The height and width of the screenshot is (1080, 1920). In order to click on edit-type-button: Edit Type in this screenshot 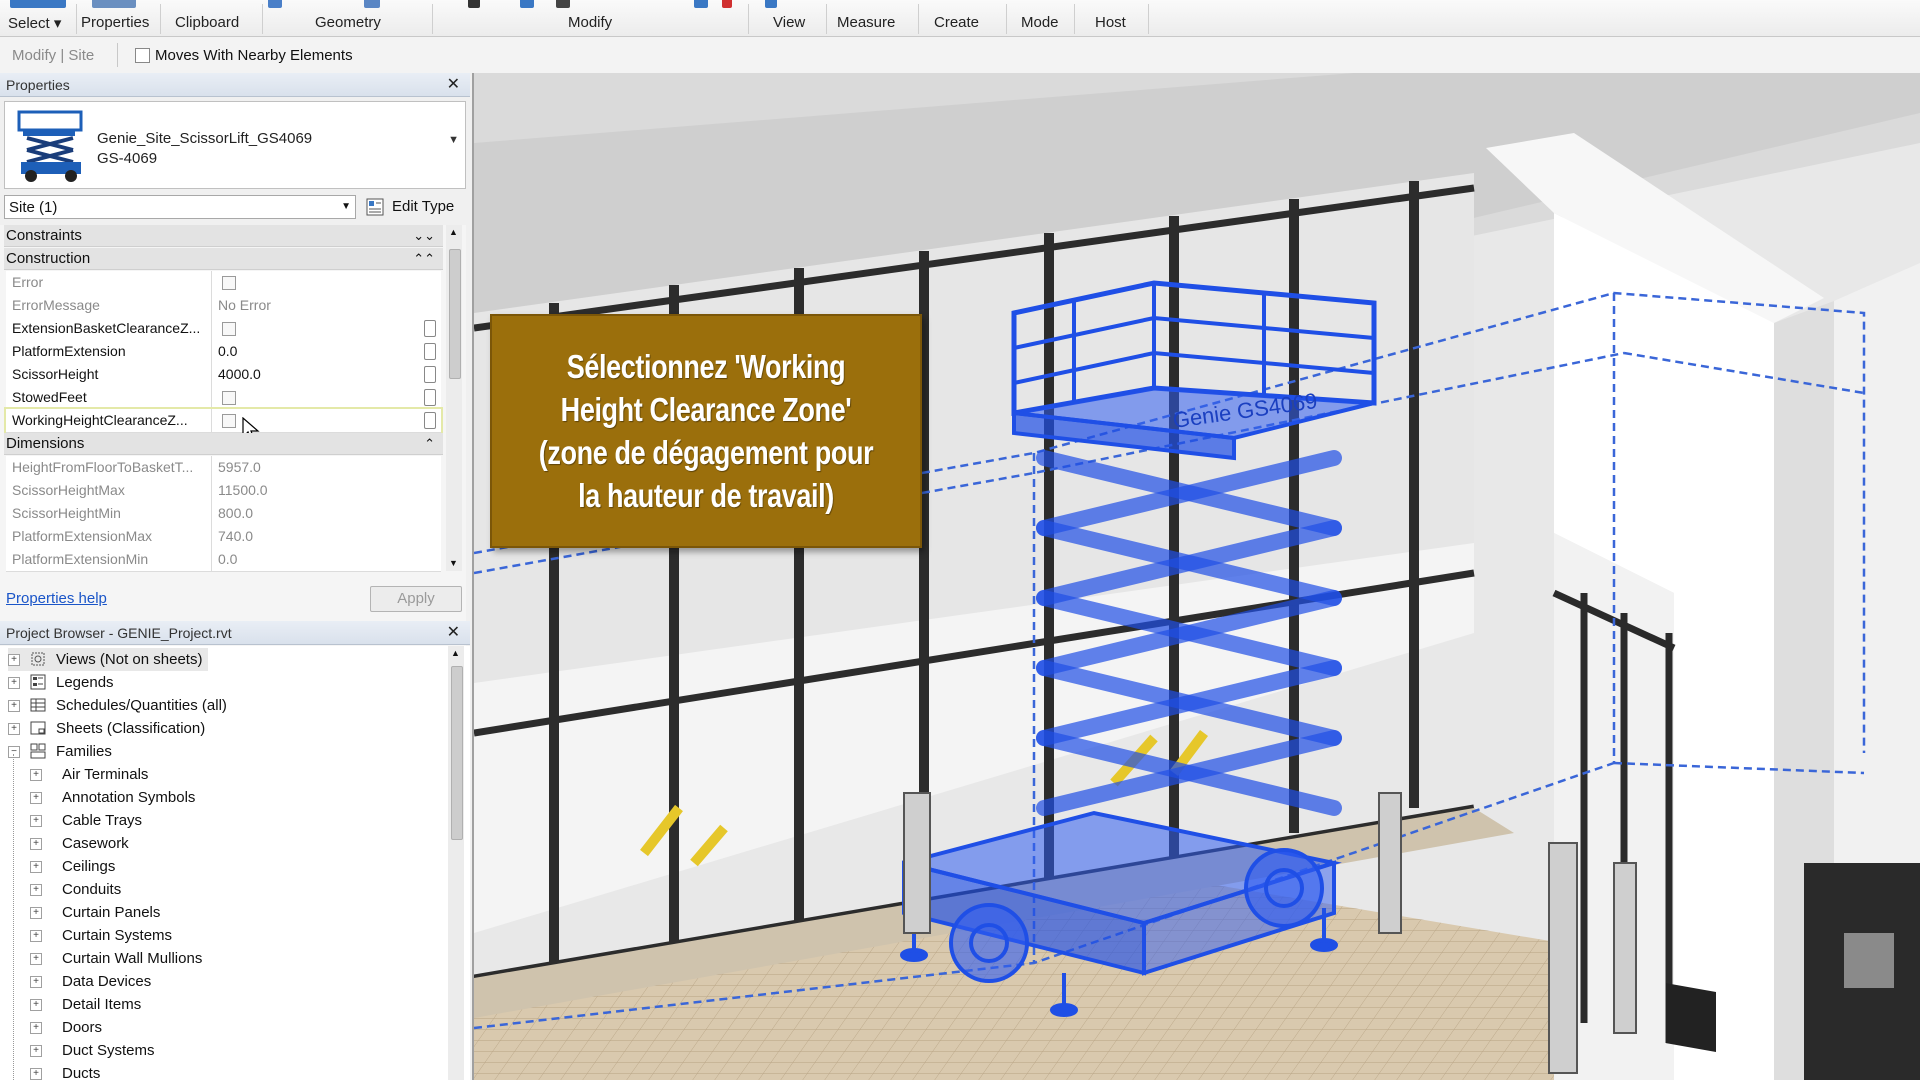, I will do `click(414, 207)`.